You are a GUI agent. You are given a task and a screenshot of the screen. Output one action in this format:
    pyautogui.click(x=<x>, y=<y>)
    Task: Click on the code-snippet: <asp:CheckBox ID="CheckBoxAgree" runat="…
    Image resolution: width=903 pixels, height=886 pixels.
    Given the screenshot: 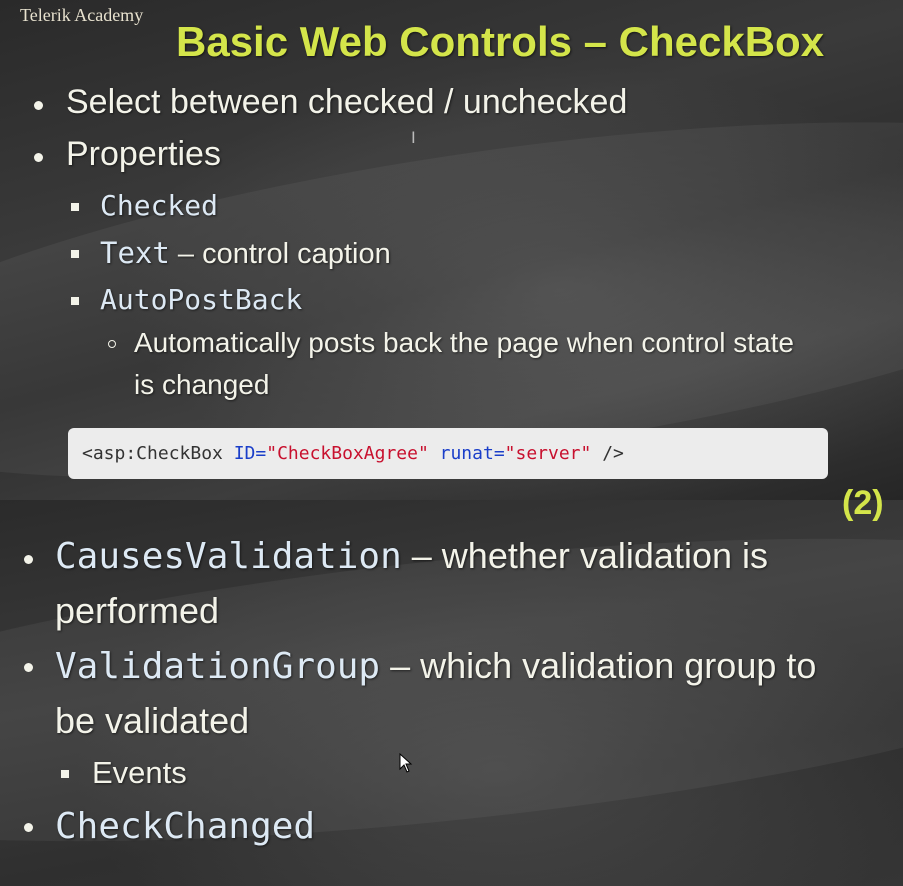 What is the action you would take?
    pyautogui.click(x=448, y=453)
    